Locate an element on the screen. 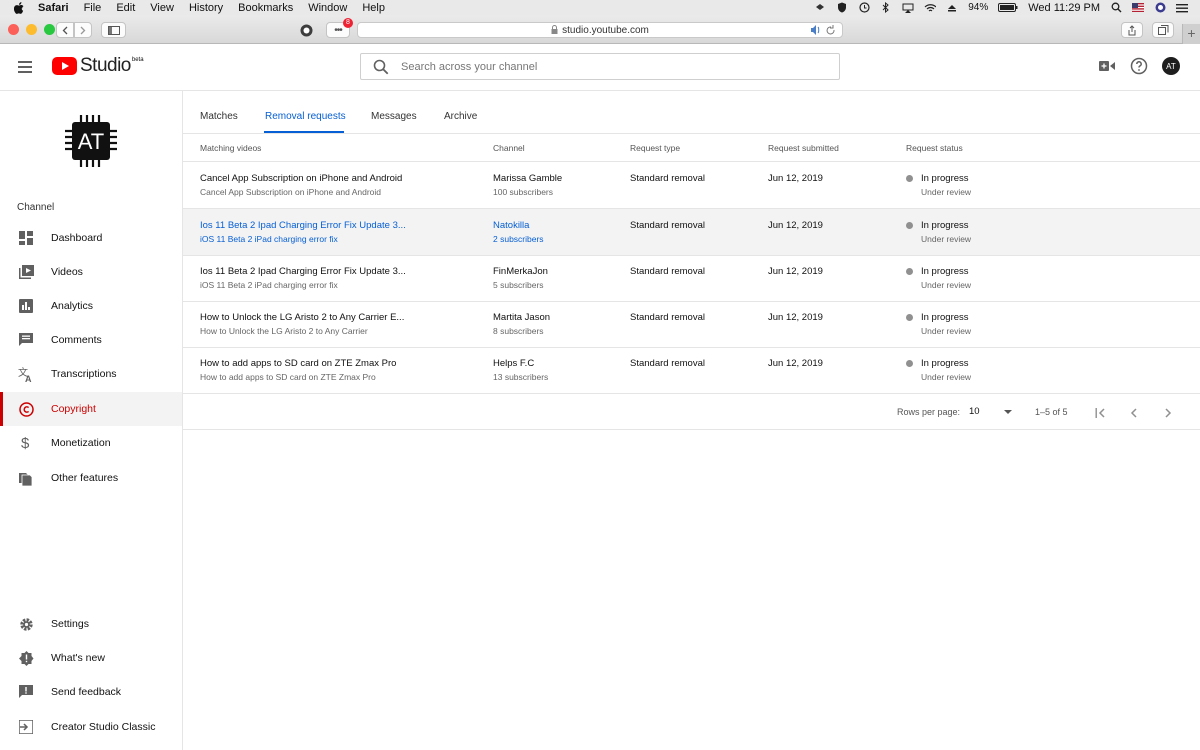 Image resolution: width=1200 pixels, height=750 pixels. menu-window: Window is located at coordinates (327, 8).